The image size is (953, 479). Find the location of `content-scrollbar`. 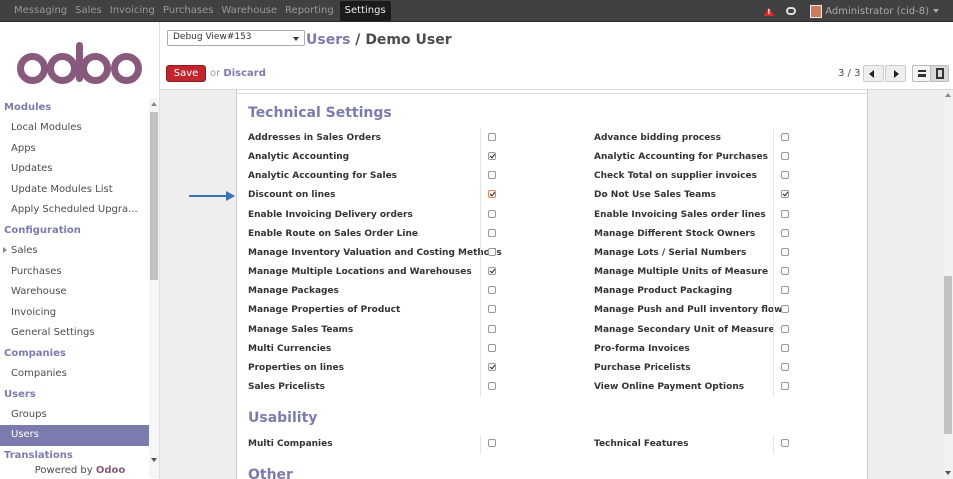

content-scrollbar is located at coordinates (948, 284).